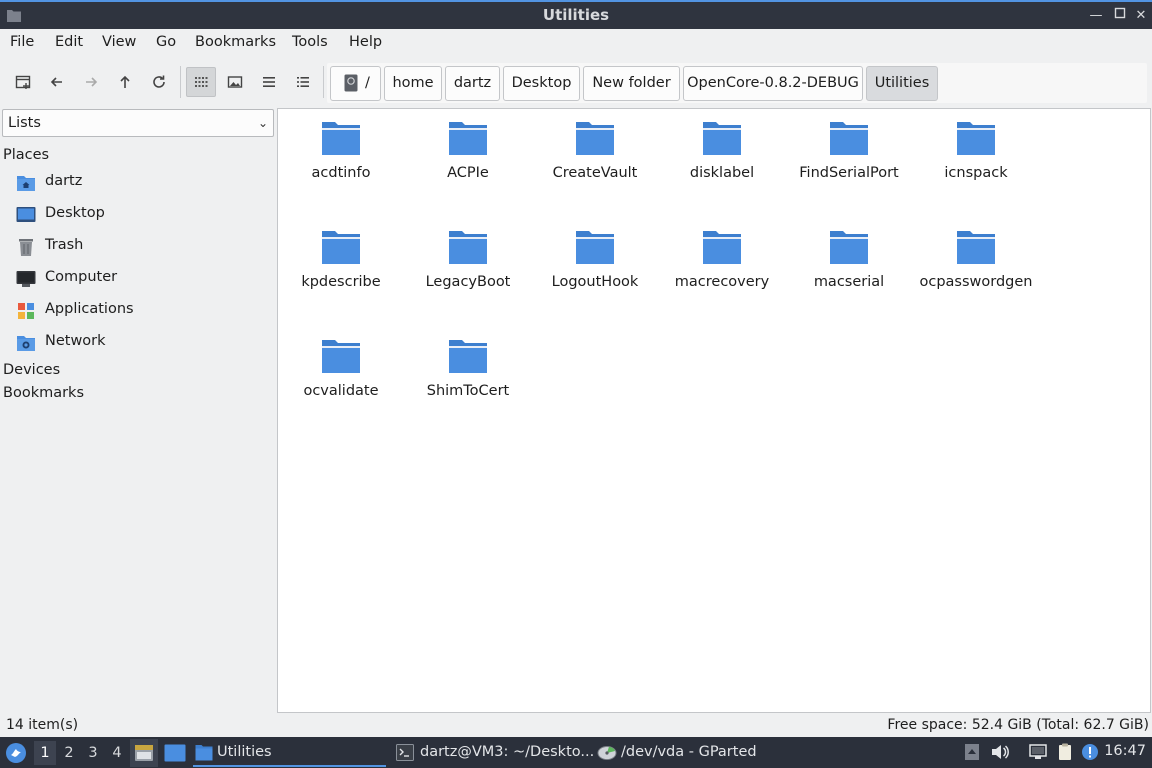  Describe the element at coordinates (972, 752) in the screenshot. I see `tray-expand-icon` at that location.